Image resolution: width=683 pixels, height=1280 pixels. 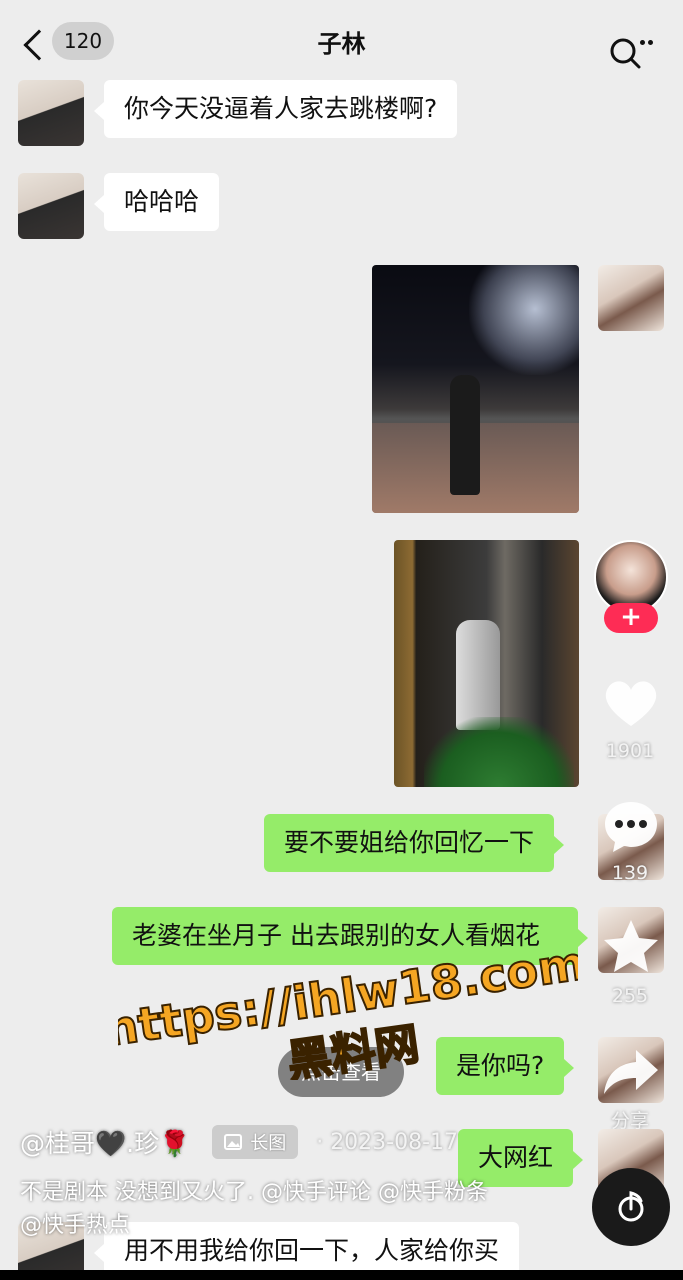 I want to click on favorite-count: 255, so click(x=630, y=996).